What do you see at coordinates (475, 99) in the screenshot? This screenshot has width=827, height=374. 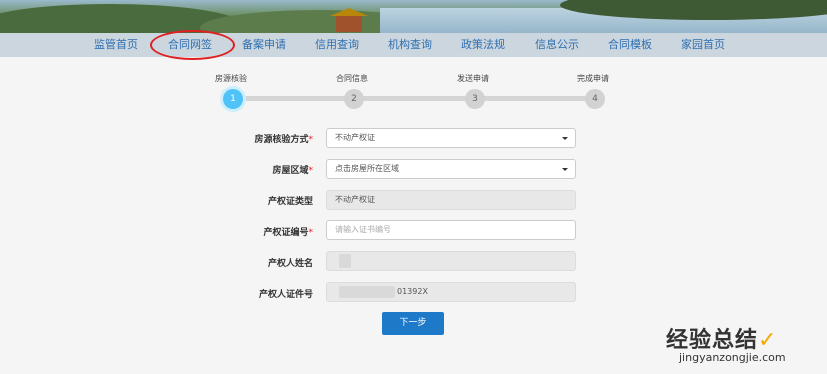 I see `step-dot-3: 3` at bounding box center [475, 99].